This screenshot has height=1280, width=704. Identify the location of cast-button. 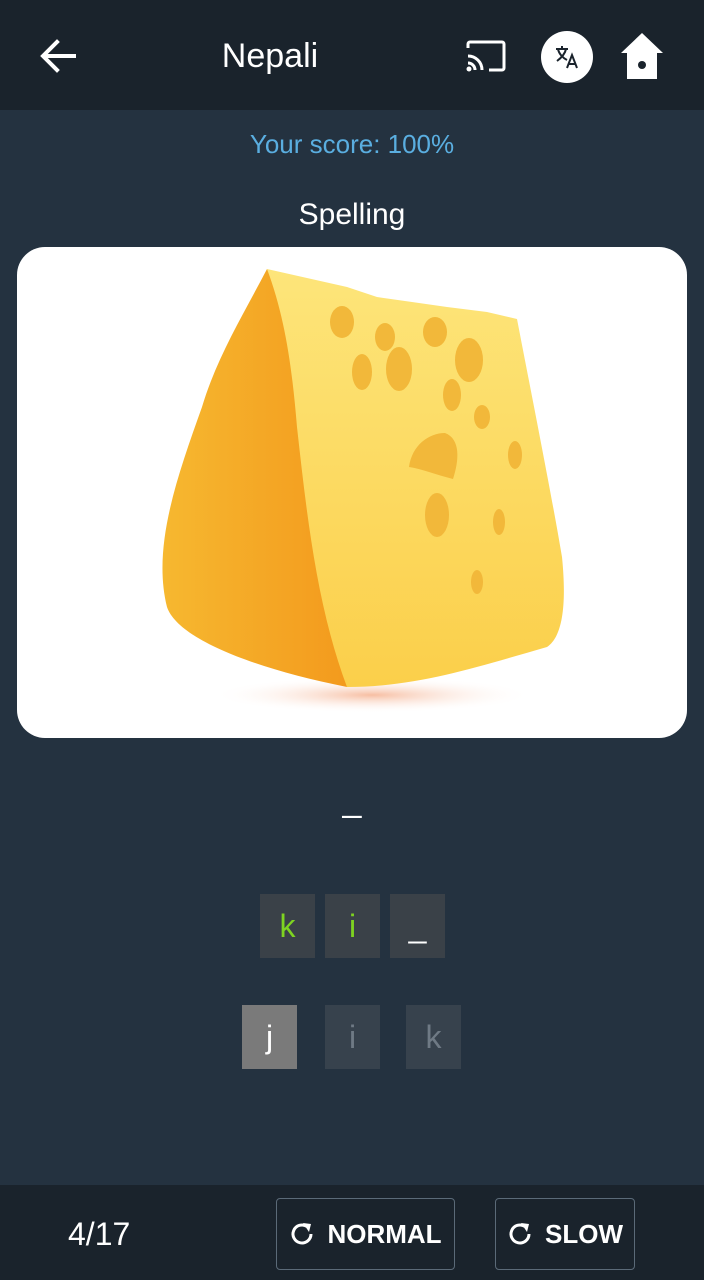
(486, 56).